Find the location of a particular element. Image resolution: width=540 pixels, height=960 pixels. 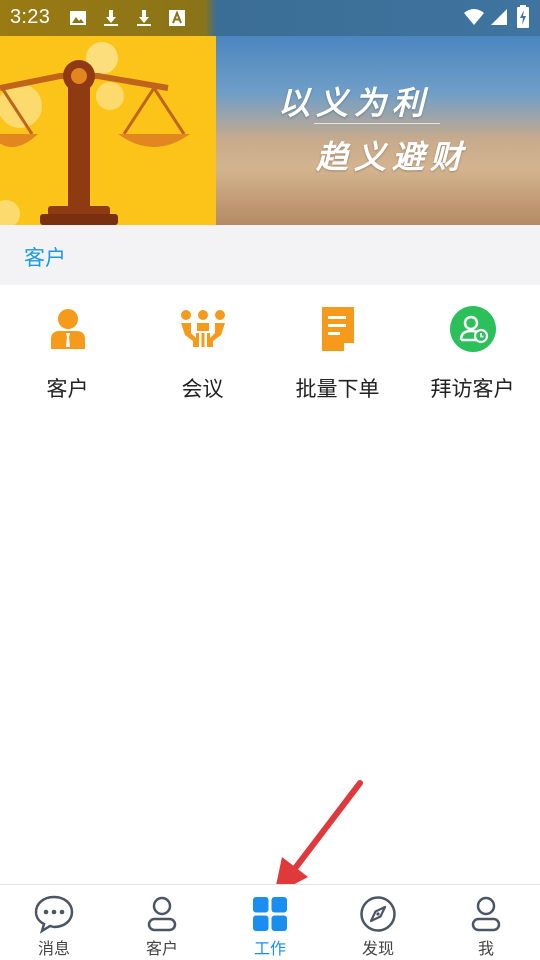

profile-icon is located at coordinates (486, 914).